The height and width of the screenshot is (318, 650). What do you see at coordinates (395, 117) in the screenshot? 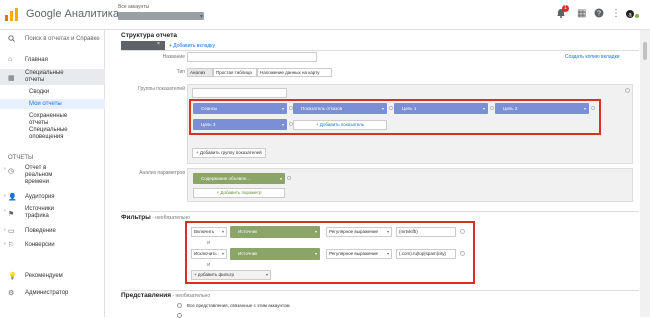
I see `metrics-highlight` at bounding box center [395, 117].